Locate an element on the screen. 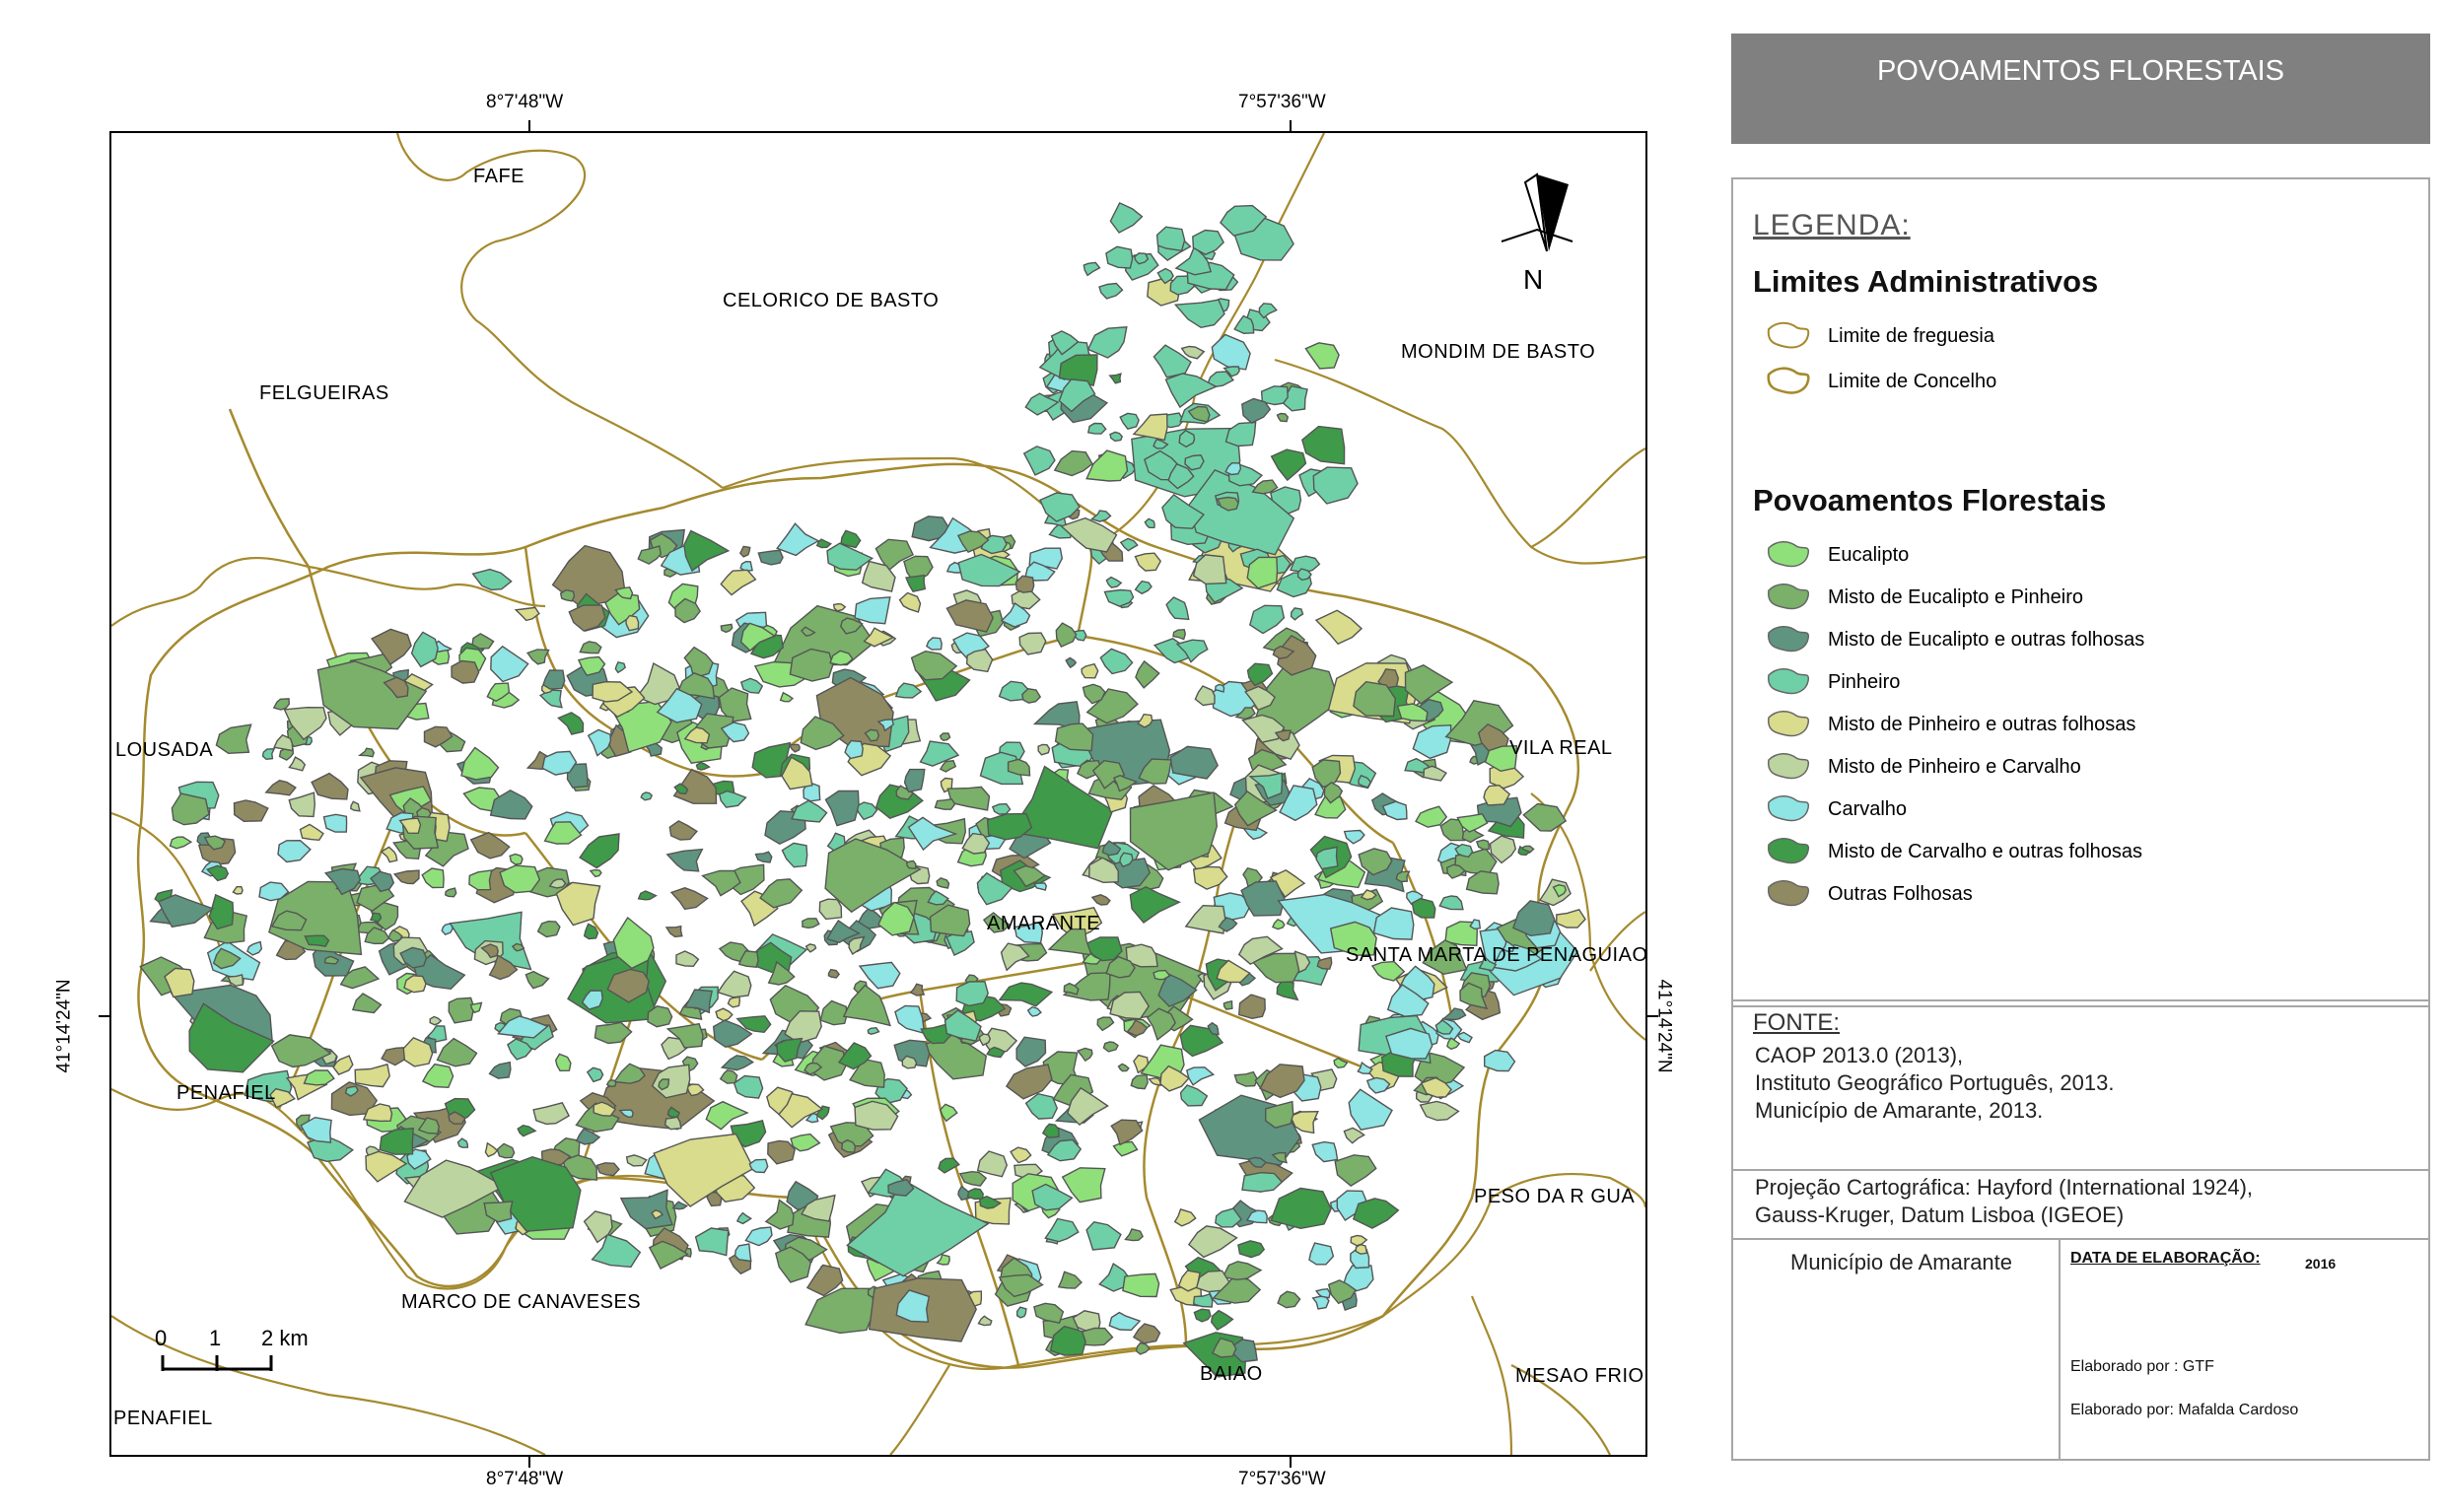 This screenshot has width=2446, height=1512. legend-item-forest: Misto de Pinheiro e outras folhosas is located at coordinates (1949, 725).